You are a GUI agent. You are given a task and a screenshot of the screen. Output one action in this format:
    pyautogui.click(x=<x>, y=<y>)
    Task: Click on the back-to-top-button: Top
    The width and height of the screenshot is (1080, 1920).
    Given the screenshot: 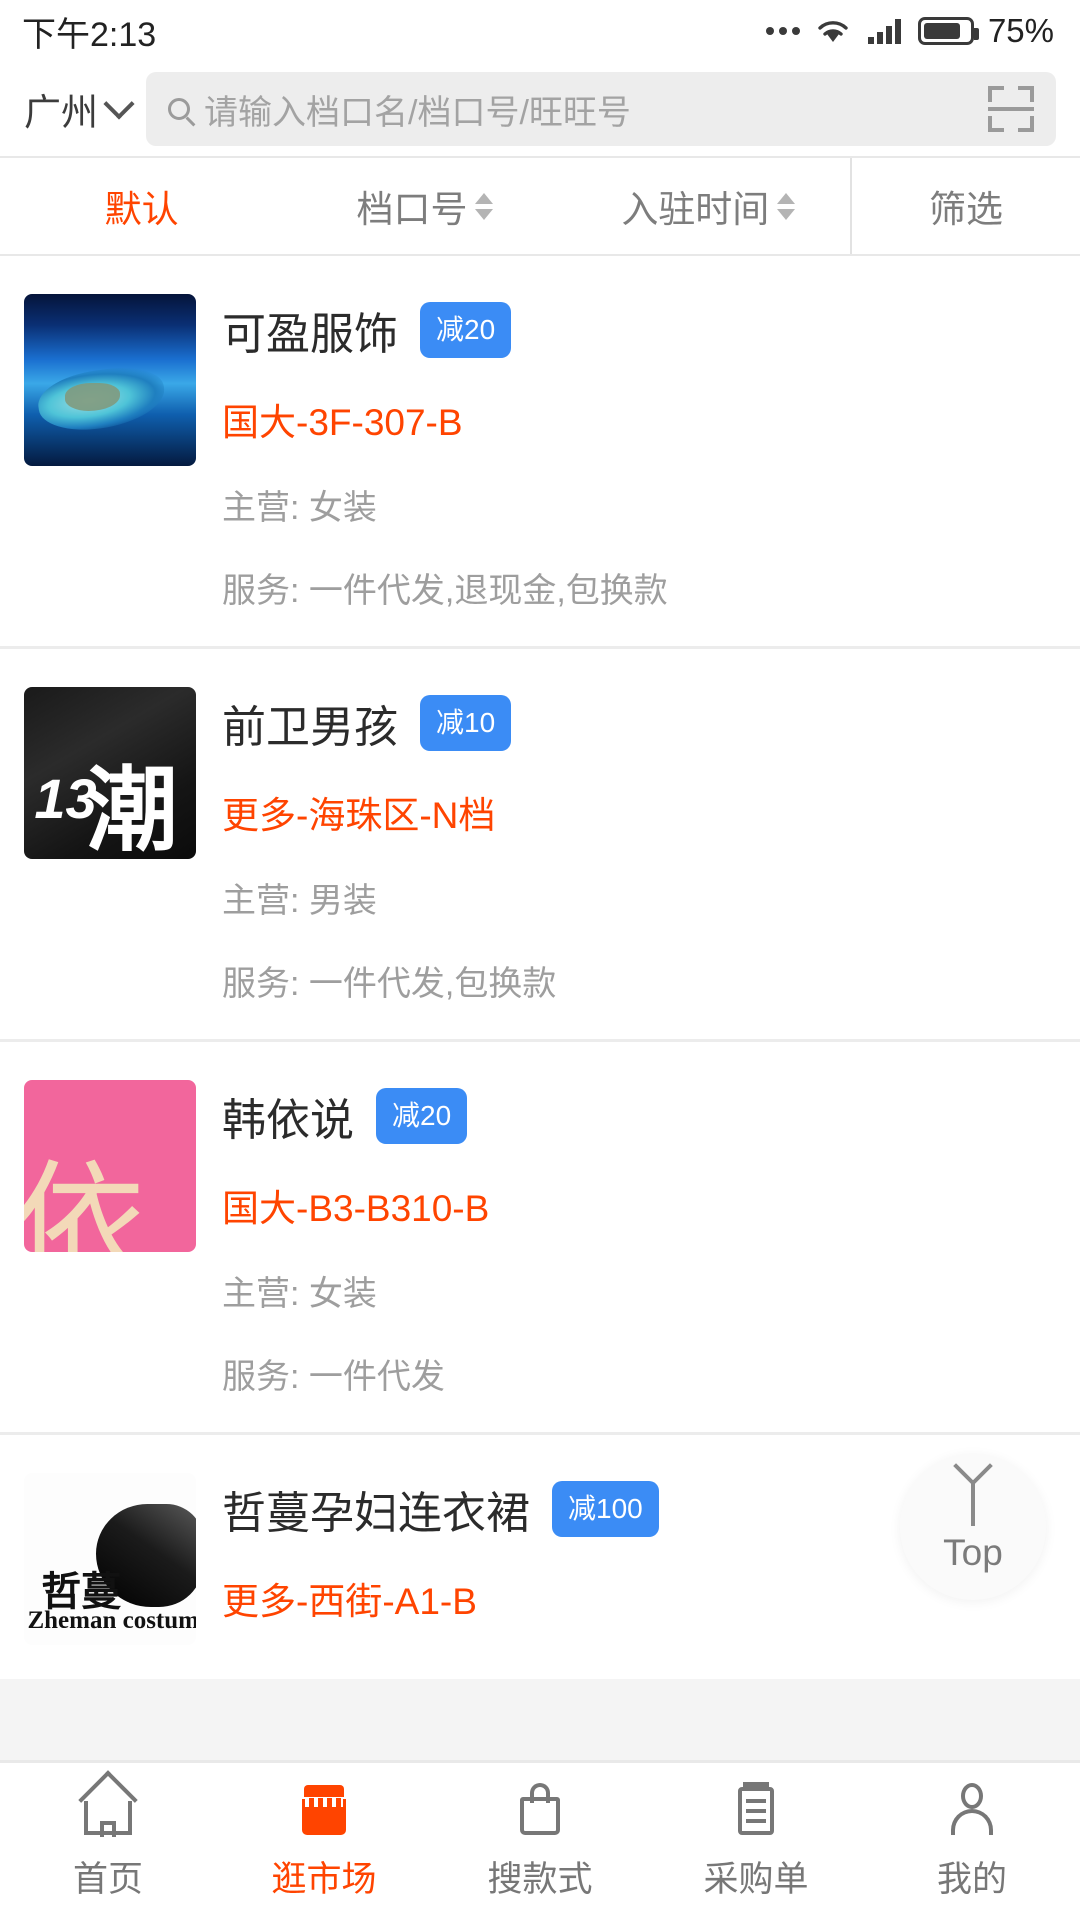 What is the action you would take?
    pyautogui.click(x=973, y=1527)
    